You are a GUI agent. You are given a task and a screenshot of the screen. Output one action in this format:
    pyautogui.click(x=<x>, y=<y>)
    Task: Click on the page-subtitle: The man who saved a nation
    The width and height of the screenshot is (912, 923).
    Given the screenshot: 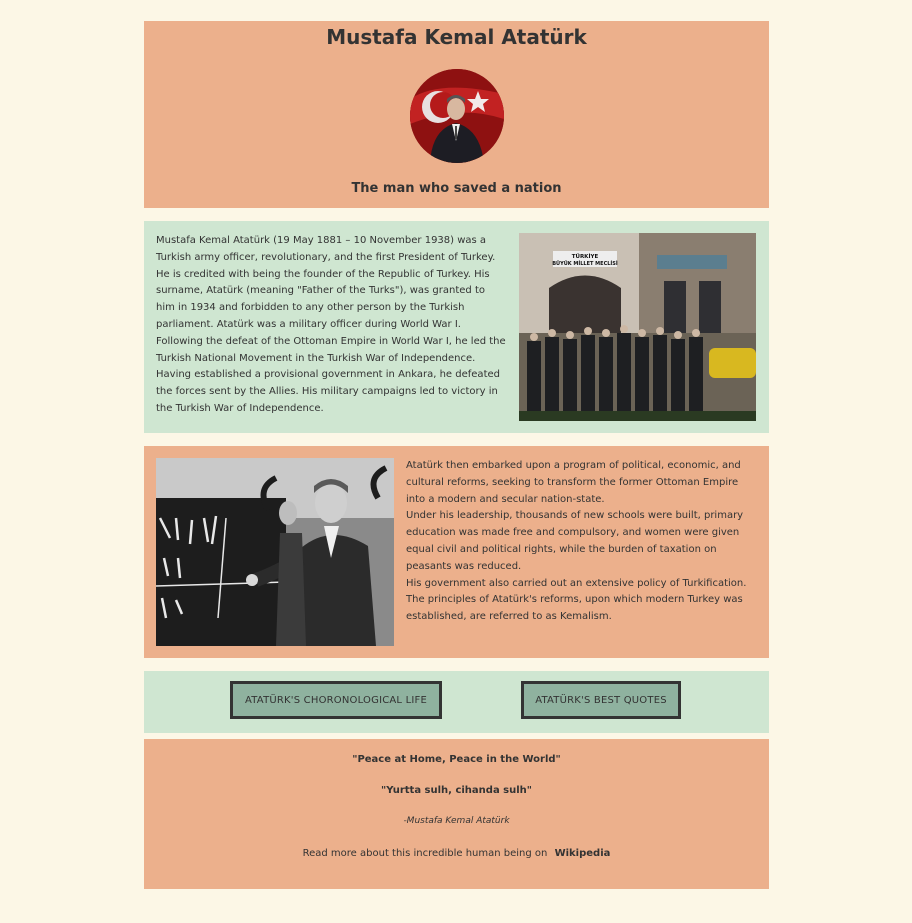 What is the action you would take?
    pyautogui.click(x=456, y=188)
    